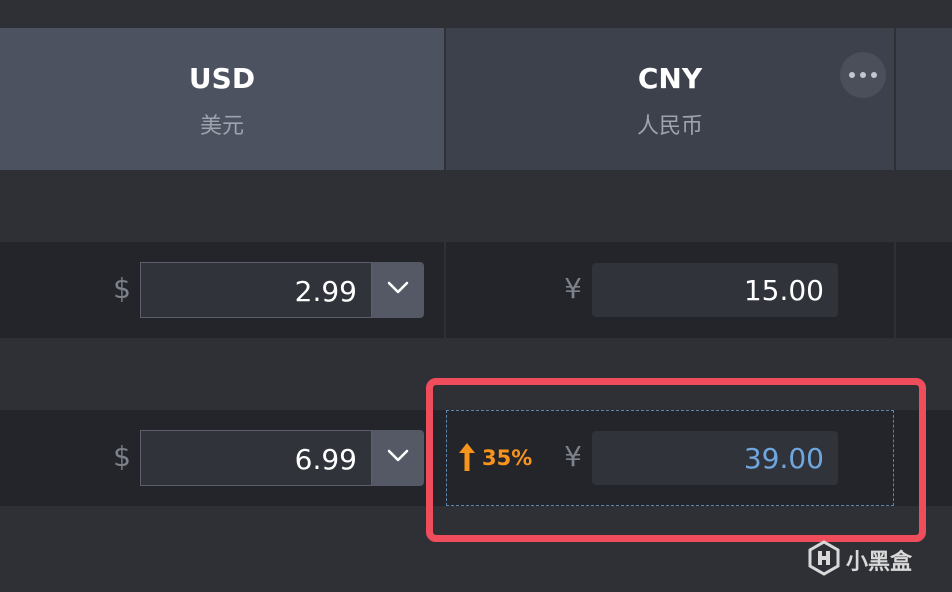  I want to click on usd-price-input: 6.99, so click(256, 458).